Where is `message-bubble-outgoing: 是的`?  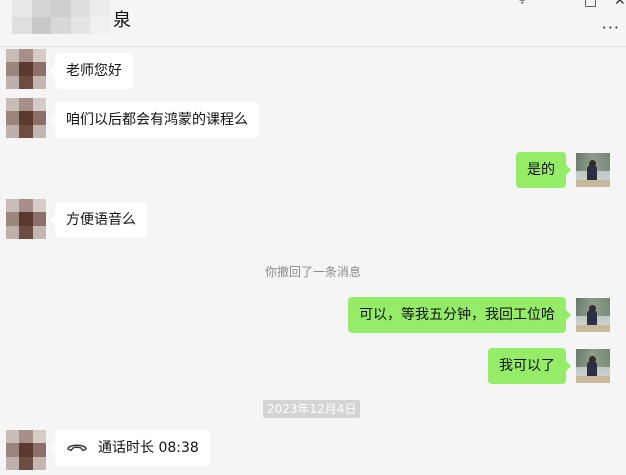 message-bubble-outgoing: 是的 is located at coordinates (543, 170).